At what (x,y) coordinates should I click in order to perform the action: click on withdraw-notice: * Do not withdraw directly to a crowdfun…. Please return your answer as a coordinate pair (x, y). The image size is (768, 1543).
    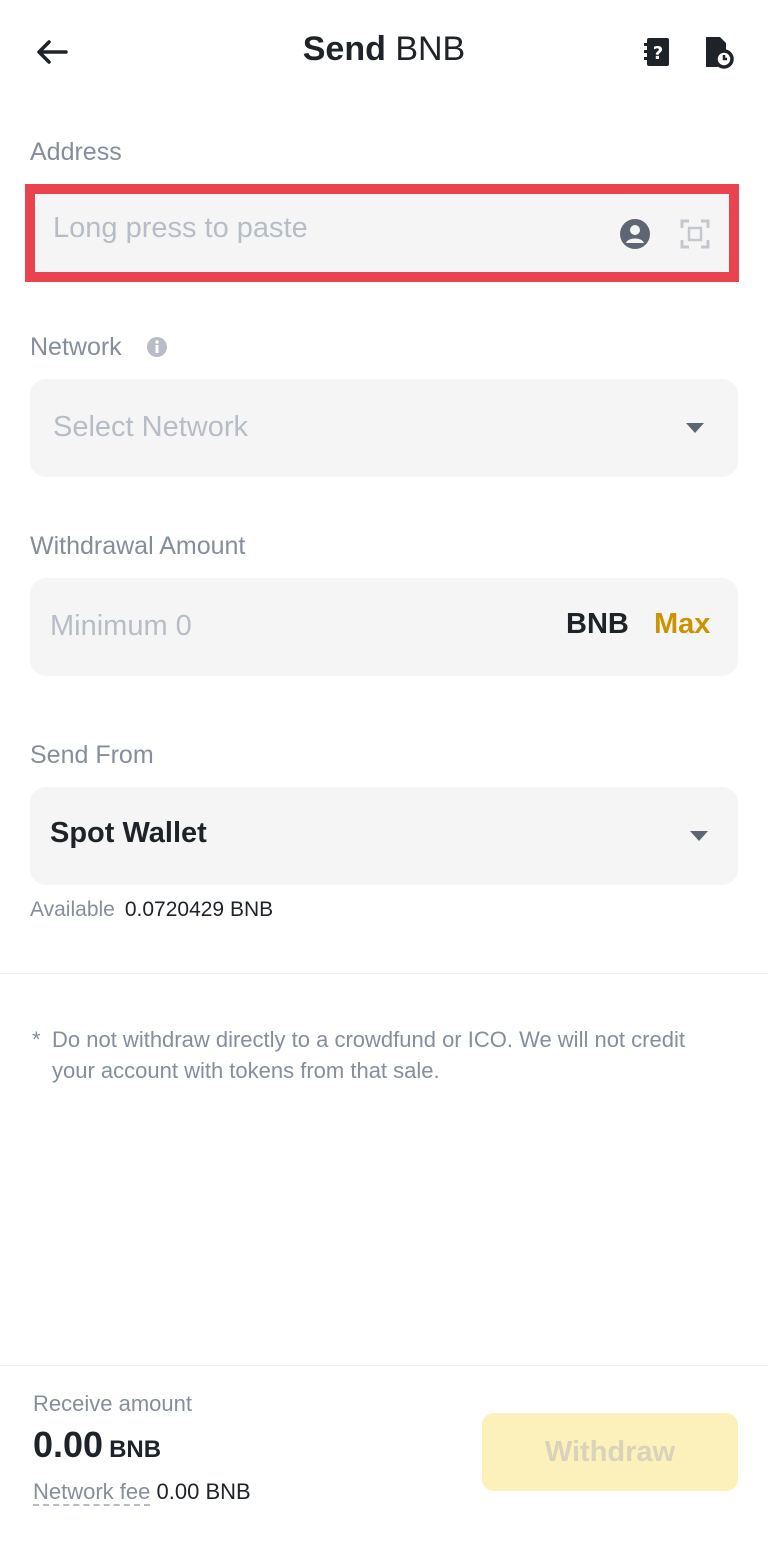
    Looking at the image, I should click on (372, 1055).